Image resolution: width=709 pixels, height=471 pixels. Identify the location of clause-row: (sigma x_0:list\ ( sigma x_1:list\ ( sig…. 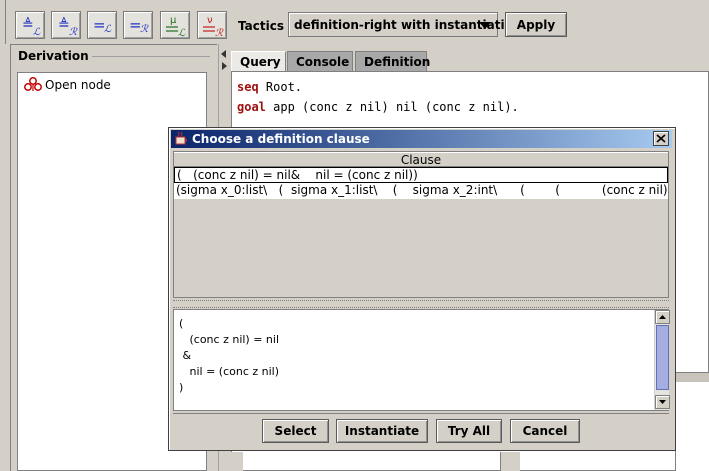
(421, 191).